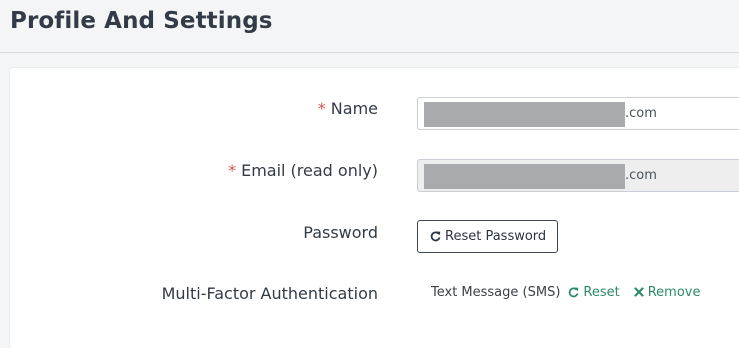  Describe the element at coordinates (269, 293) in the screenshot. I see `mfa-label: Multi-Factor Authentication` at that location.